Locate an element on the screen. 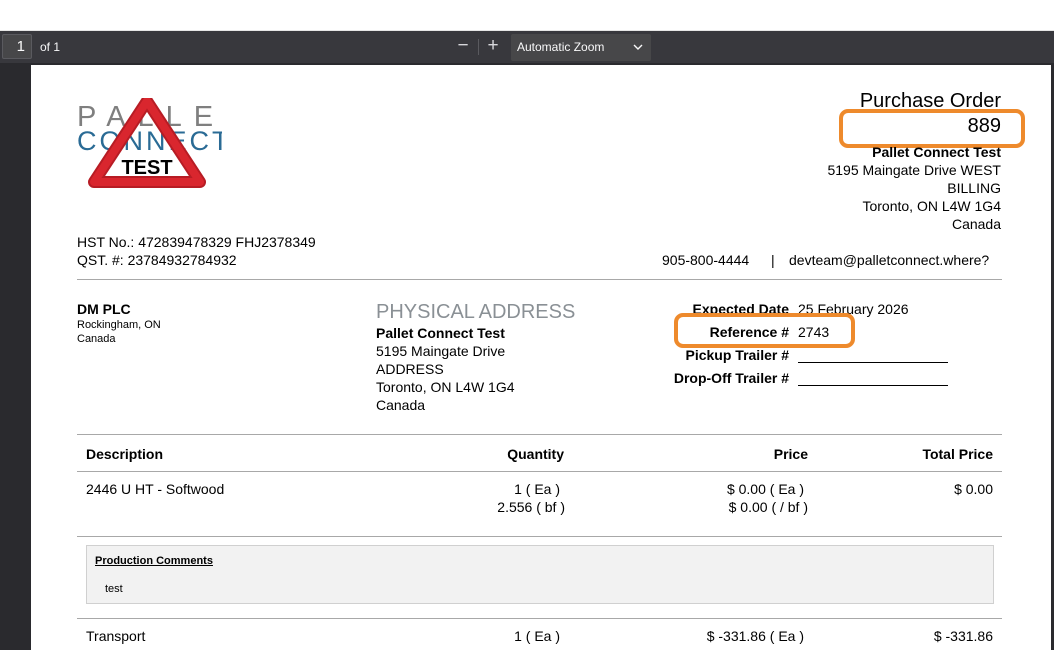  company-logo: PALLET CONNECT TEST is located at coordinates (160, 141).